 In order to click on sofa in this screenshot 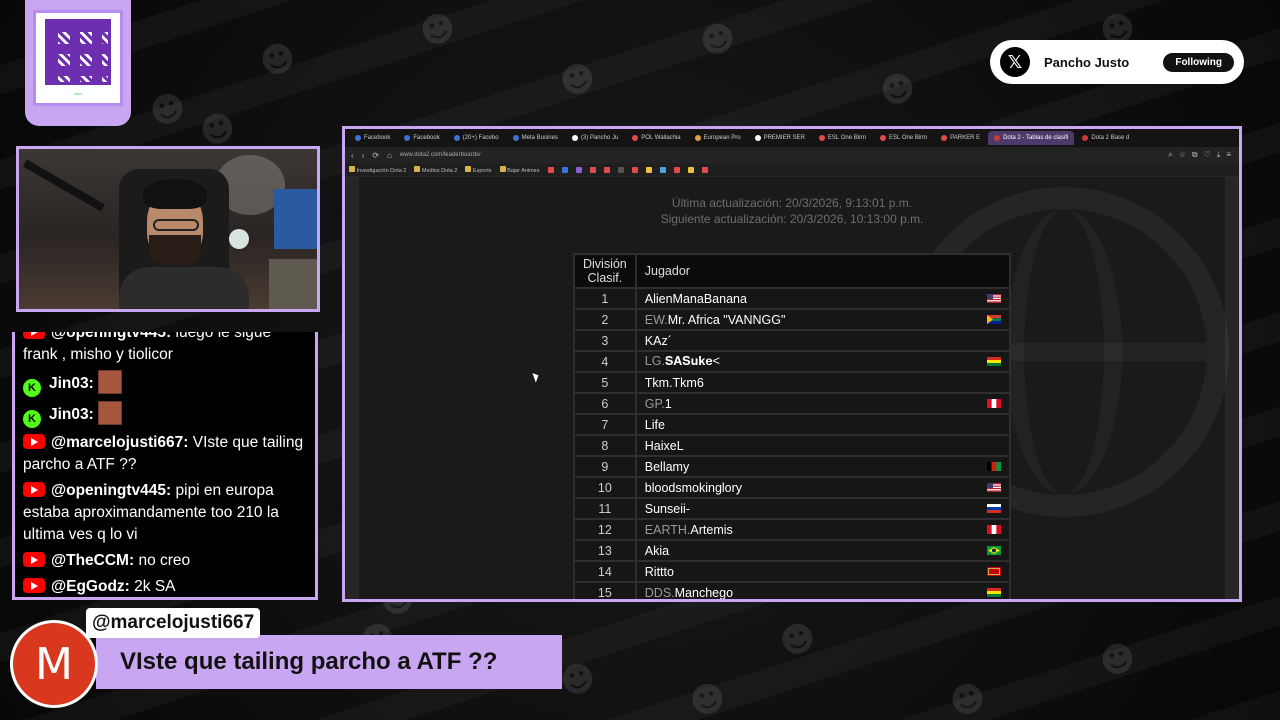, I will do `click(293, 284)`.